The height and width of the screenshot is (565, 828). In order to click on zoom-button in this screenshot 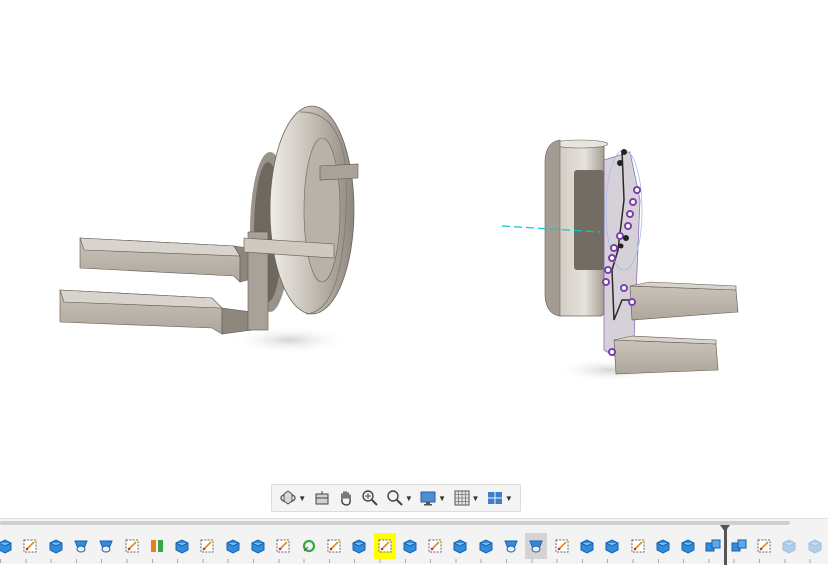, I will do `click(370, 498)`.